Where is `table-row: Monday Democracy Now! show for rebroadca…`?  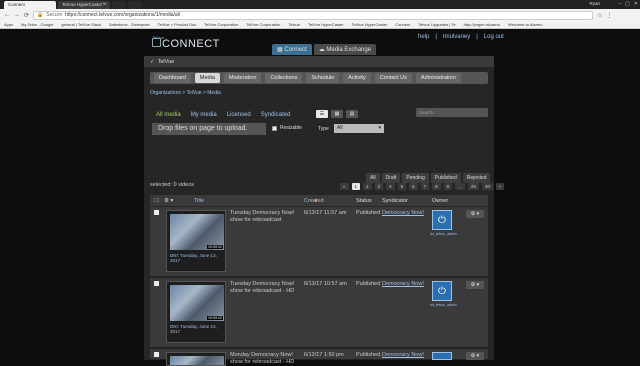 table-row: Monday Democracy Now! show for rebroadca… is located at coordinates (319, 357).